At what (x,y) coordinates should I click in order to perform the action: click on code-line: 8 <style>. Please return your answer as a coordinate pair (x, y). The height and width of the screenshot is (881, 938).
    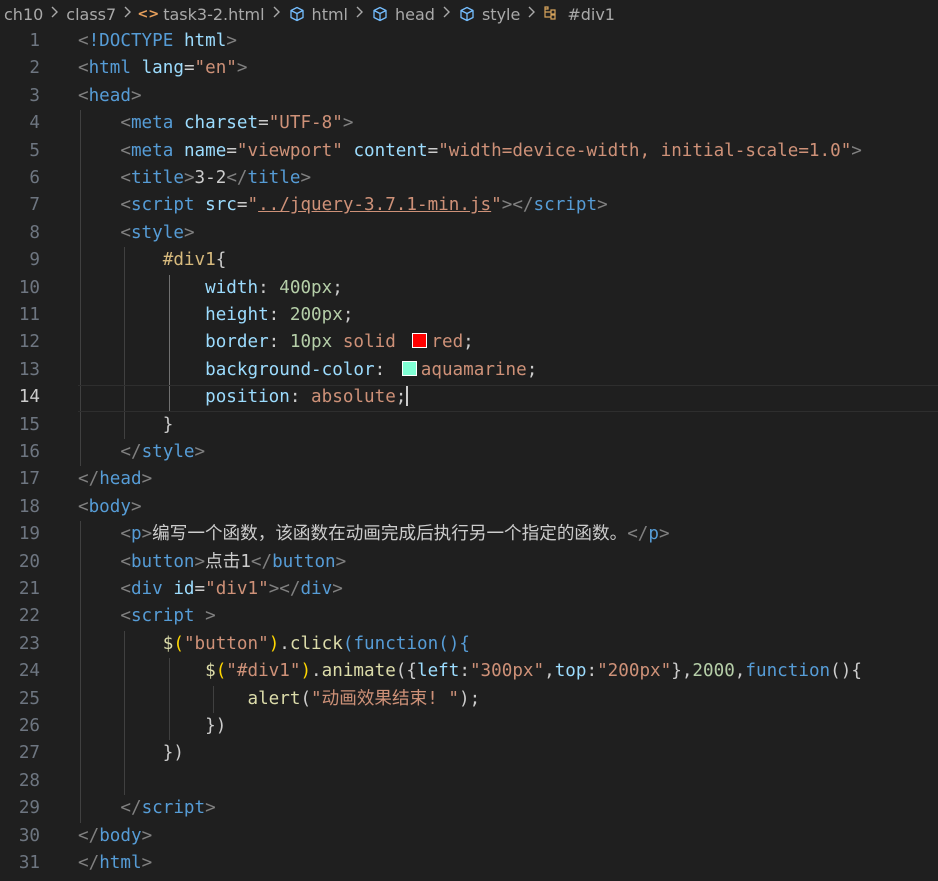
    Looking at the image, I should click on (469, 233).